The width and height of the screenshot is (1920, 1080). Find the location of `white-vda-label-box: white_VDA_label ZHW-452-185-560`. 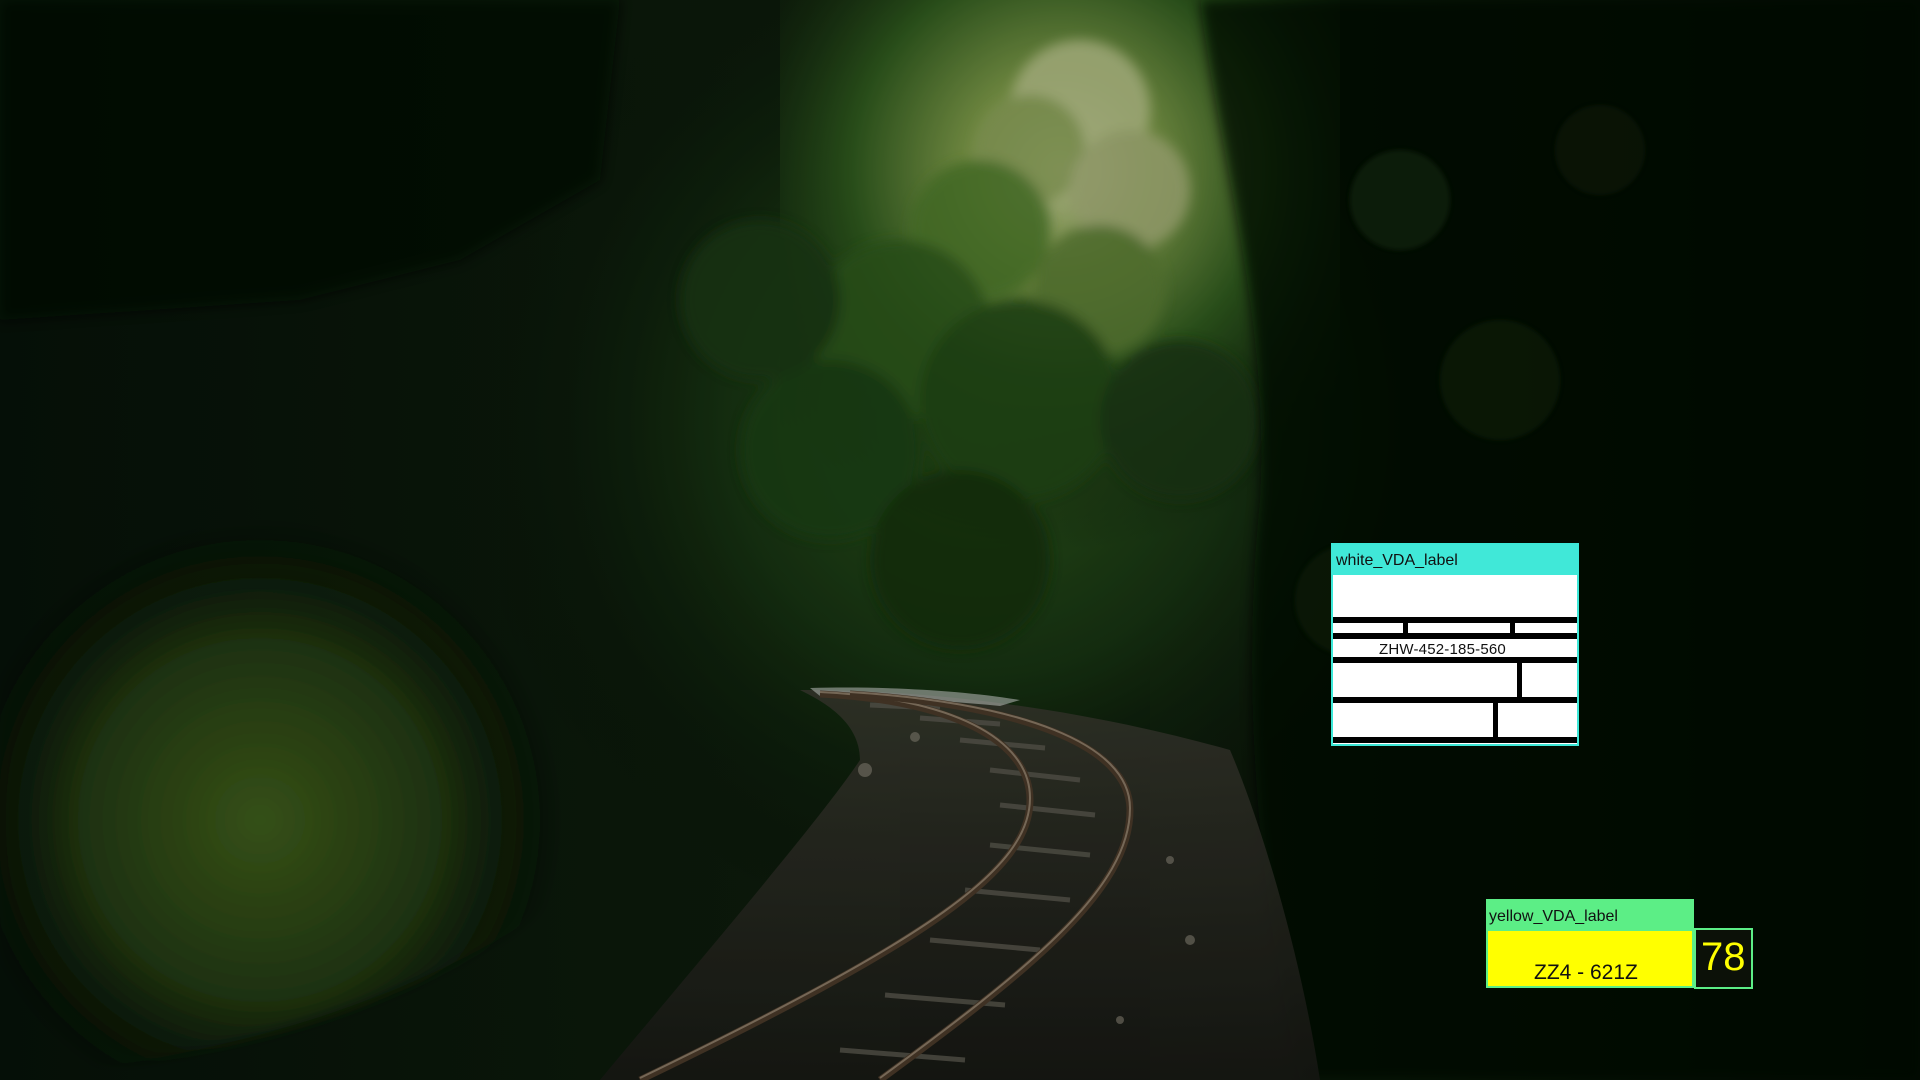

white-vda-label-box: white_VDA_label ZHW-452-185-560 is located at coordinates (1455, 644).